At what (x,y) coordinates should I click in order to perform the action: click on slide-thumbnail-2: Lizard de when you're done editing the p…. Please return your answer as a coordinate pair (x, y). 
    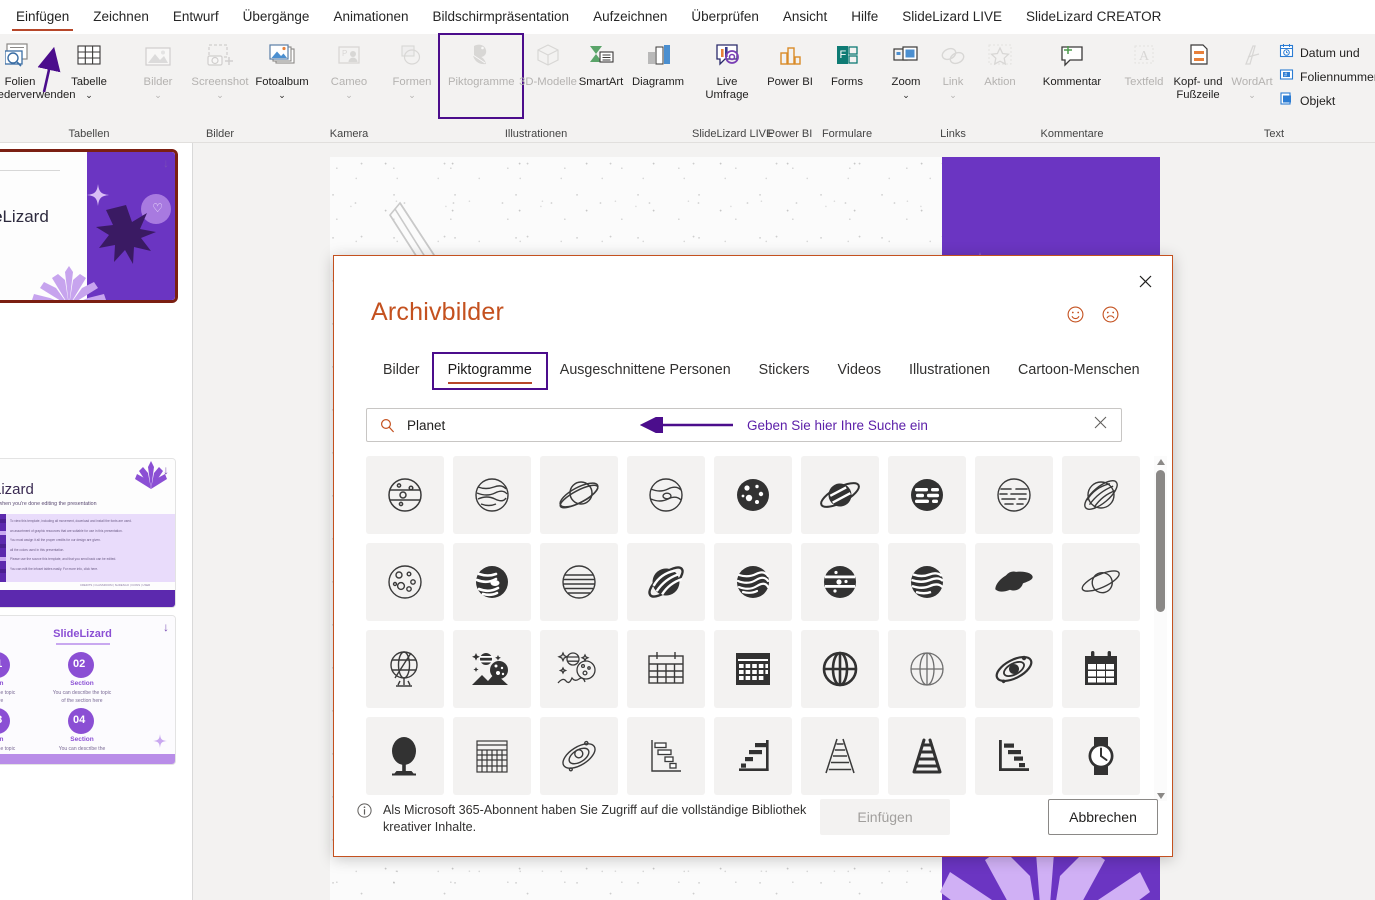
    Looking at the image, I should click on (87, 533).